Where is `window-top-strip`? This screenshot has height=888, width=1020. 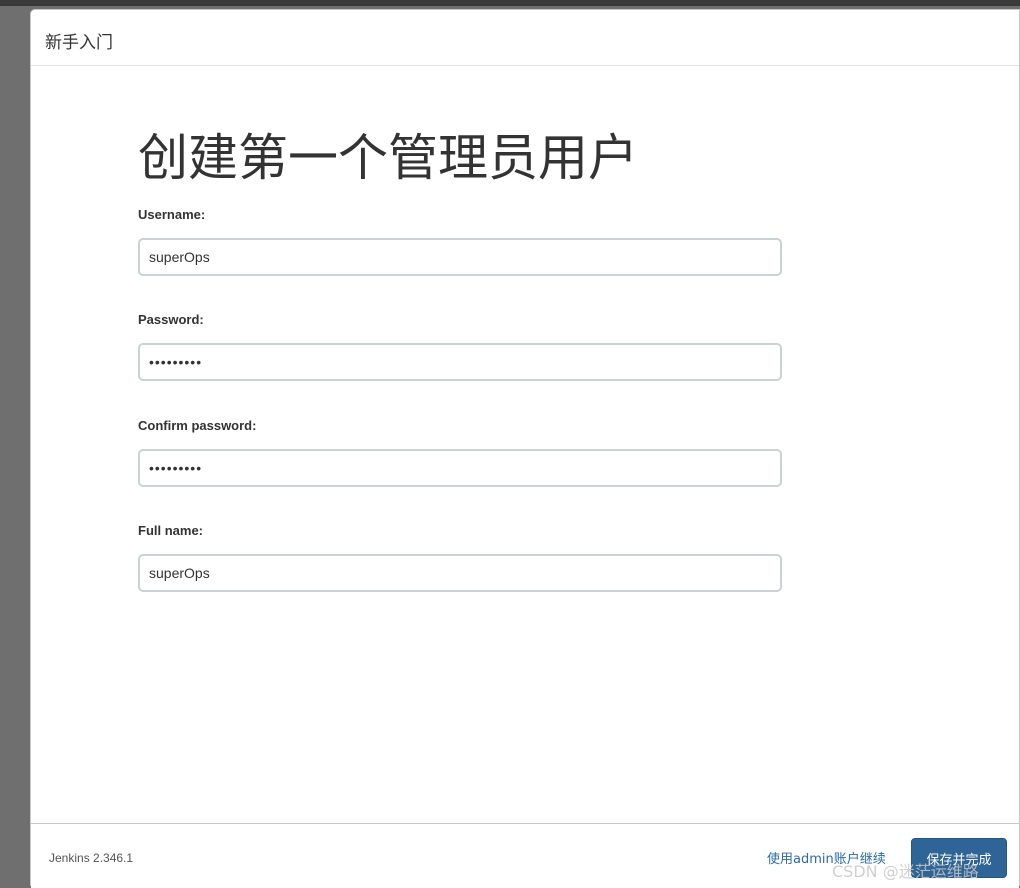 window-top-strip is located at coordinates (510, 3).